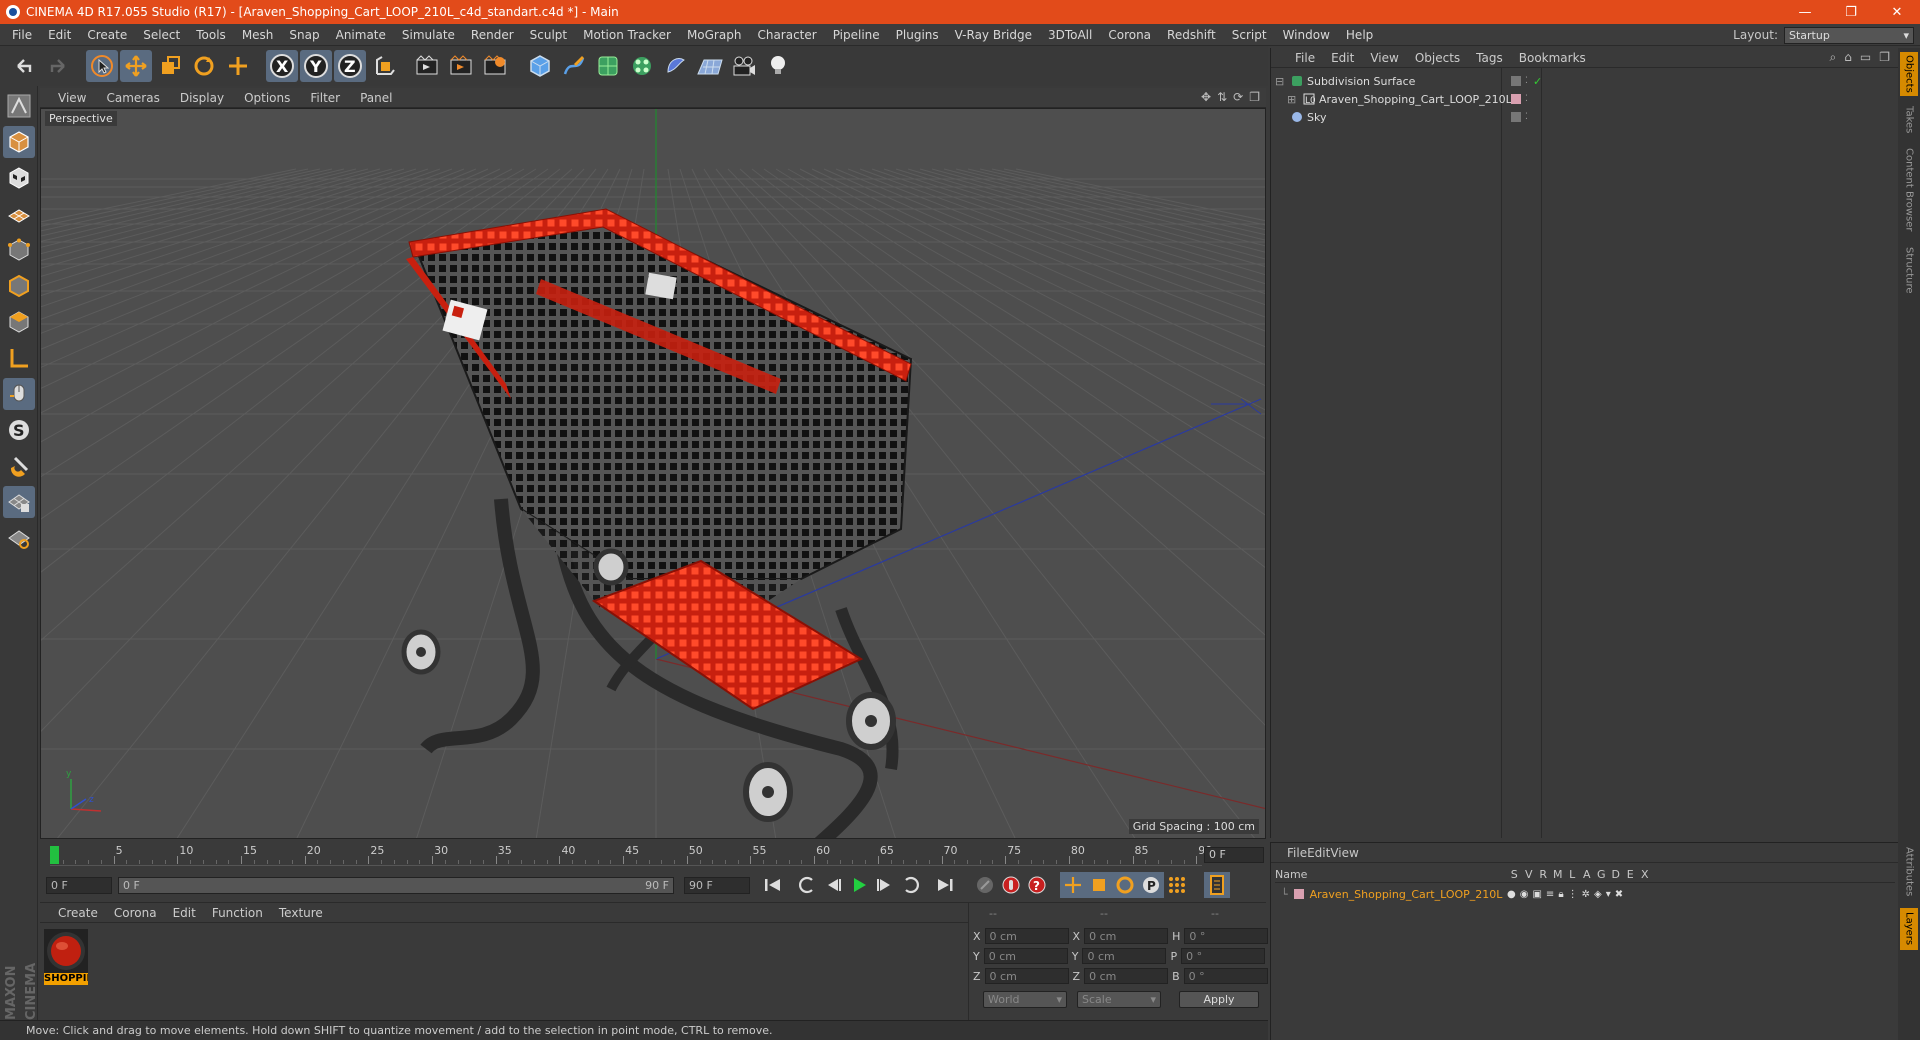  I want to click on menu-mesh: Mesh, so click(258, 35).